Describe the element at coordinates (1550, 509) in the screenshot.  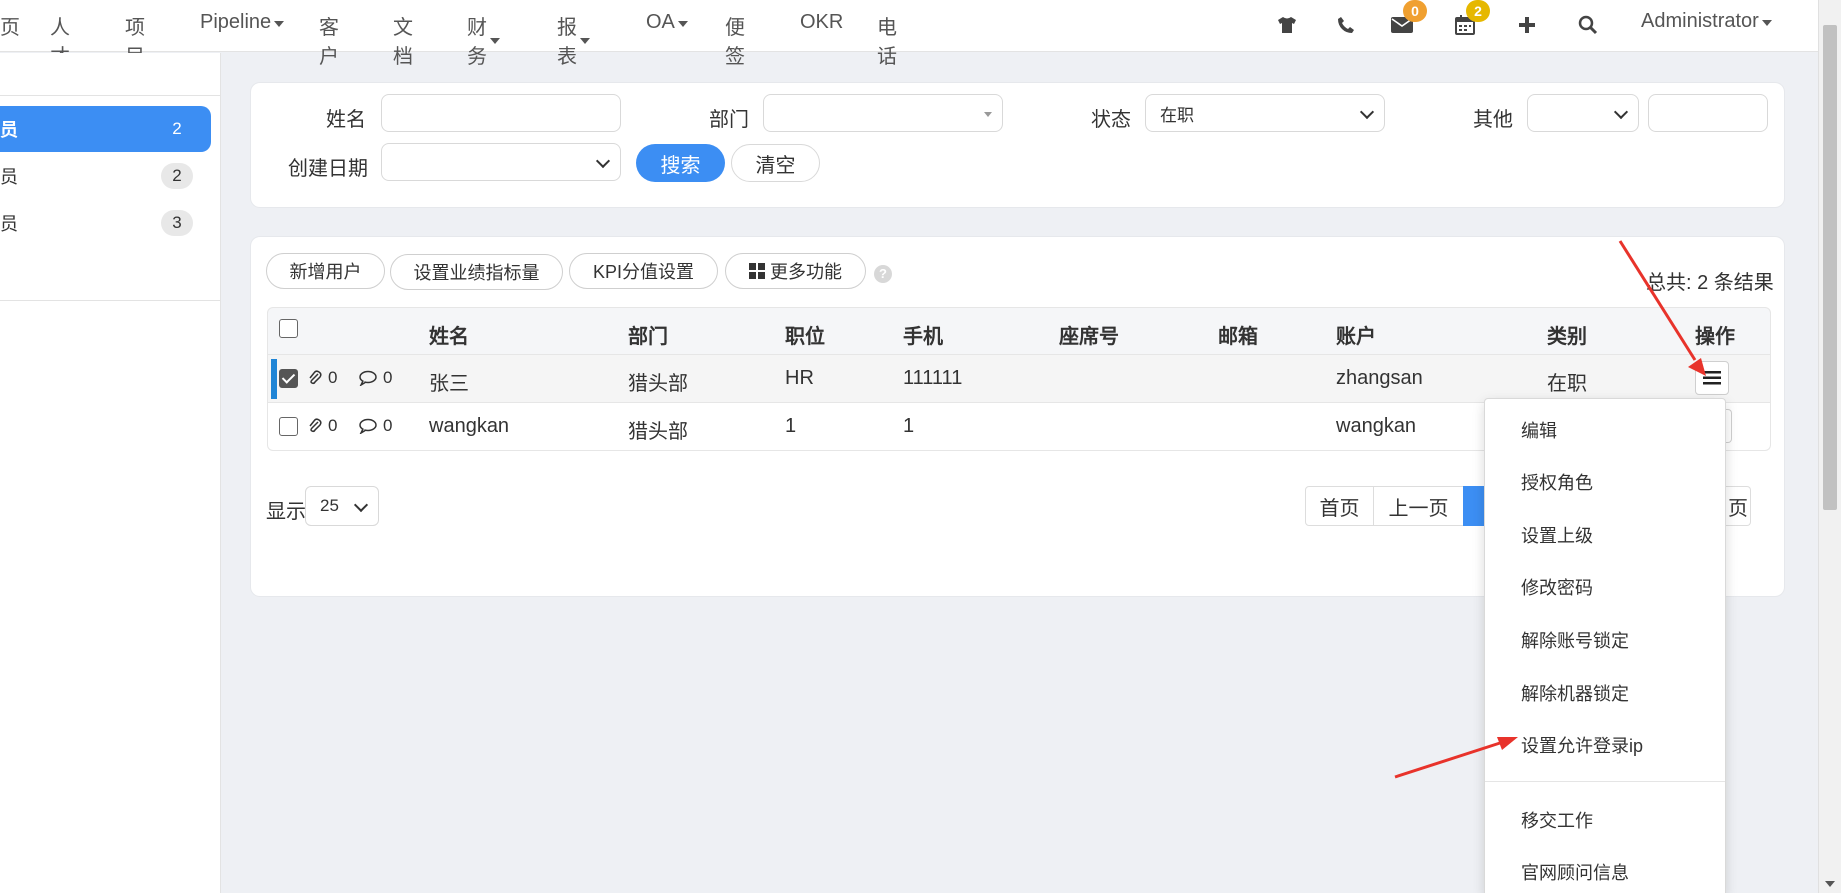
I see `annotation-overlay` at that location.